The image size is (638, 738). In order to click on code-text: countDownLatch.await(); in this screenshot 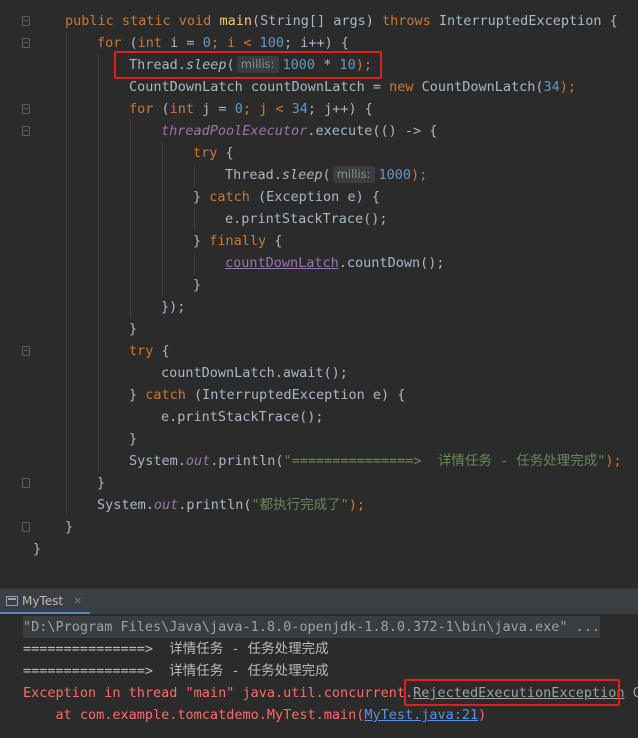, I will do `click(254, 373)`.